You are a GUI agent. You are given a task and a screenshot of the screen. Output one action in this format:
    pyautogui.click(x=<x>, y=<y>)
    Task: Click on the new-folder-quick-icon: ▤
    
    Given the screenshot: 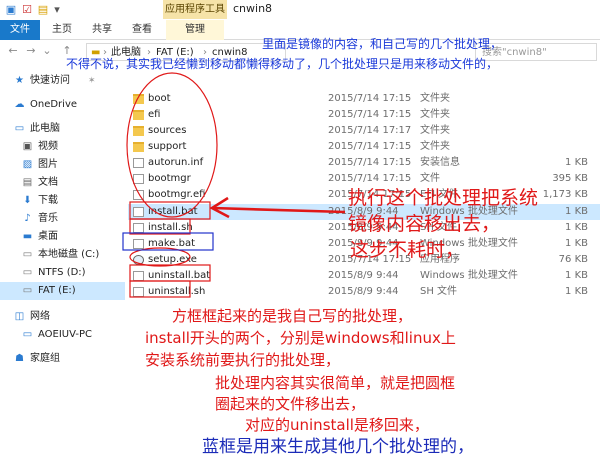 What is the action you would take?
    pyautogui.click(x=43, y=10)
    